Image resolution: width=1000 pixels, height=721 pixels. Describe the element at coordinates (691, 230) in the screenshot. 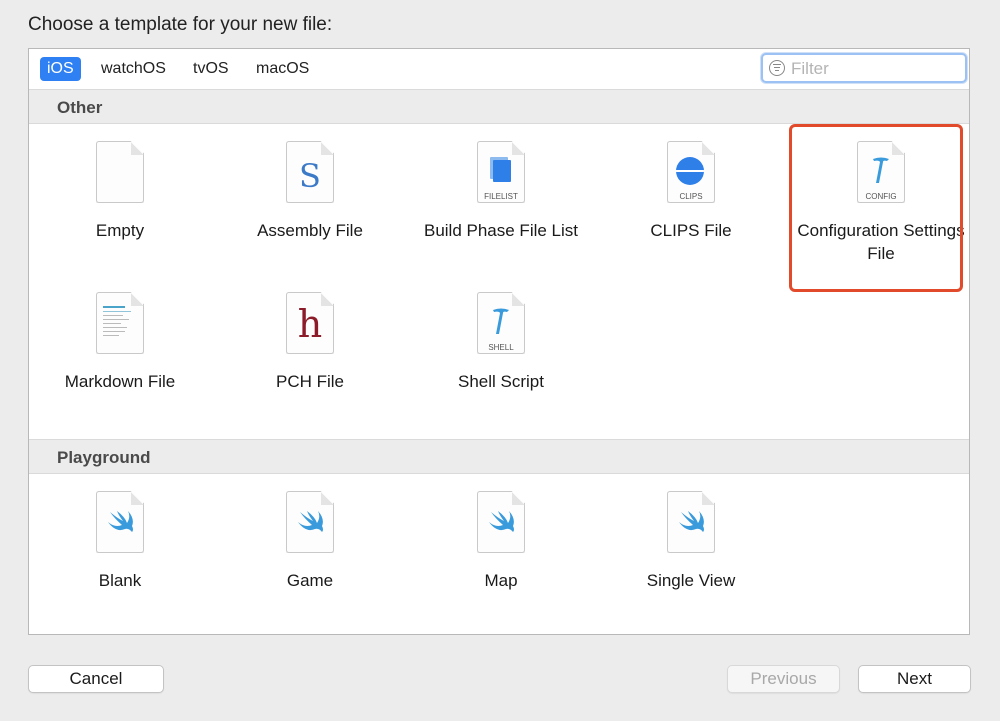

I see `template-label: CLIPS File` at that location.